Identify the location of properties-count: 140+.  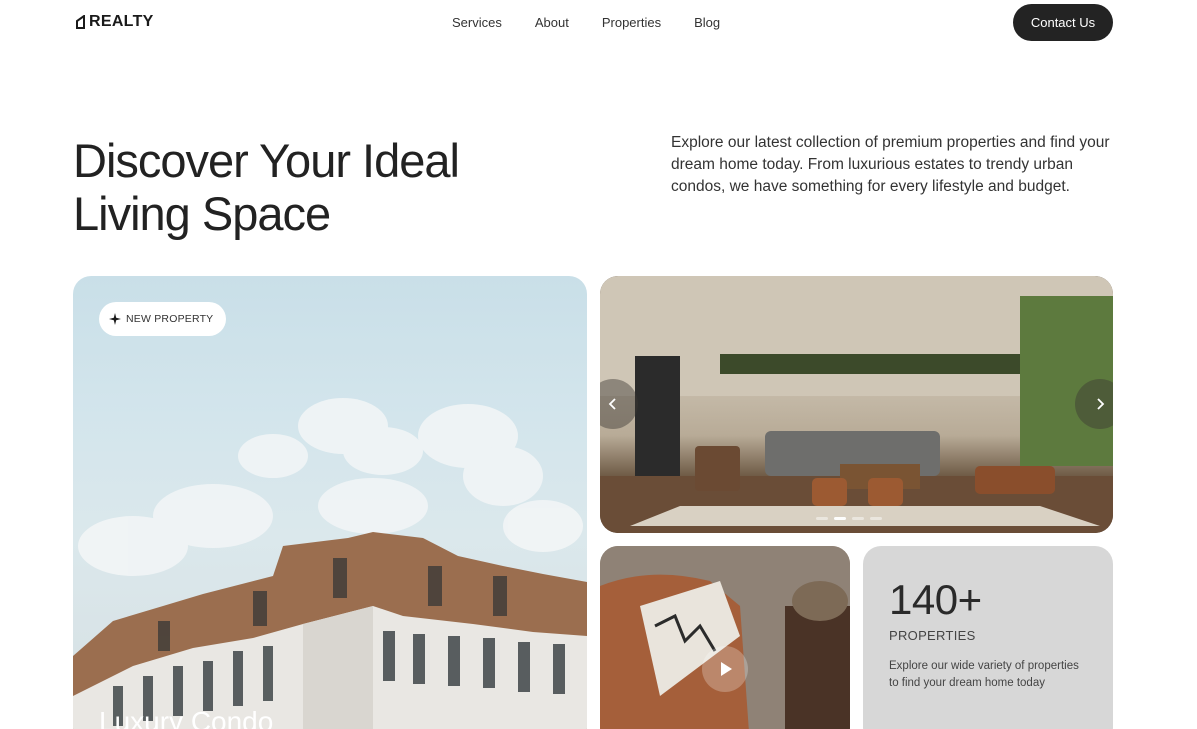
(935, 599).